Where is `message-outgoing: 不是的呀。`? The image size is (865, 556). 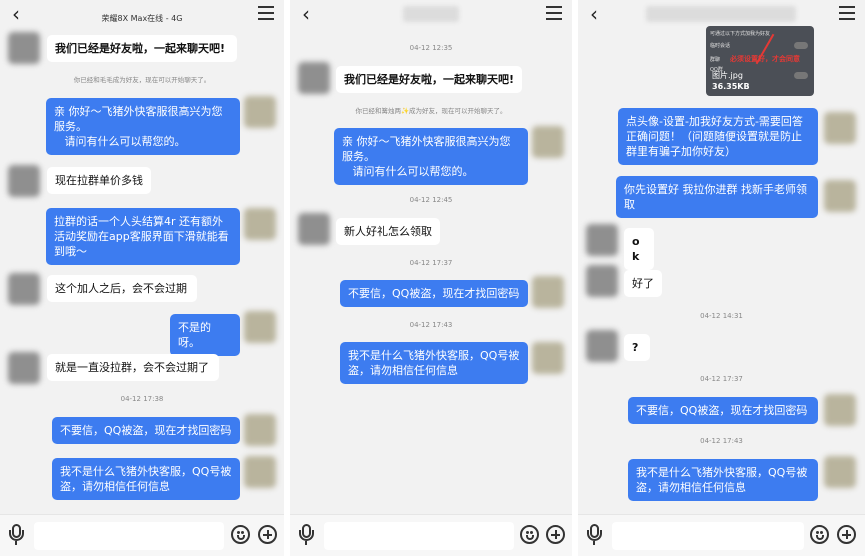
message-outgoing: 不是的呀。 is located at coordinates (205, 335).